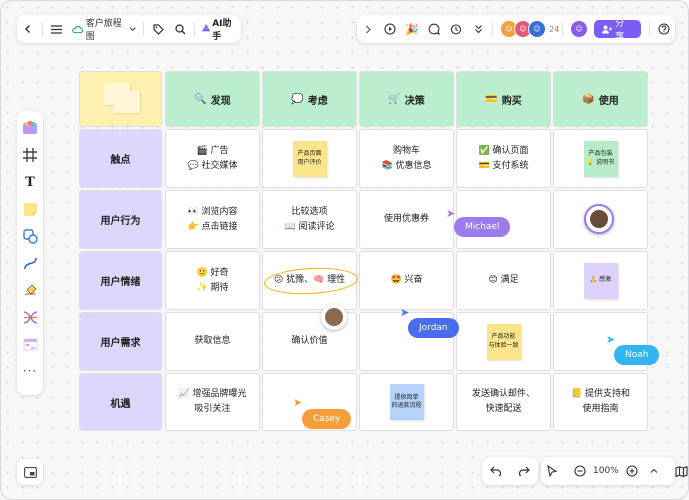  What do you see at coordinates (212, 409) in the screenshot?
I see `cell-line: 吸引关注` at bounding box center [212, 409].